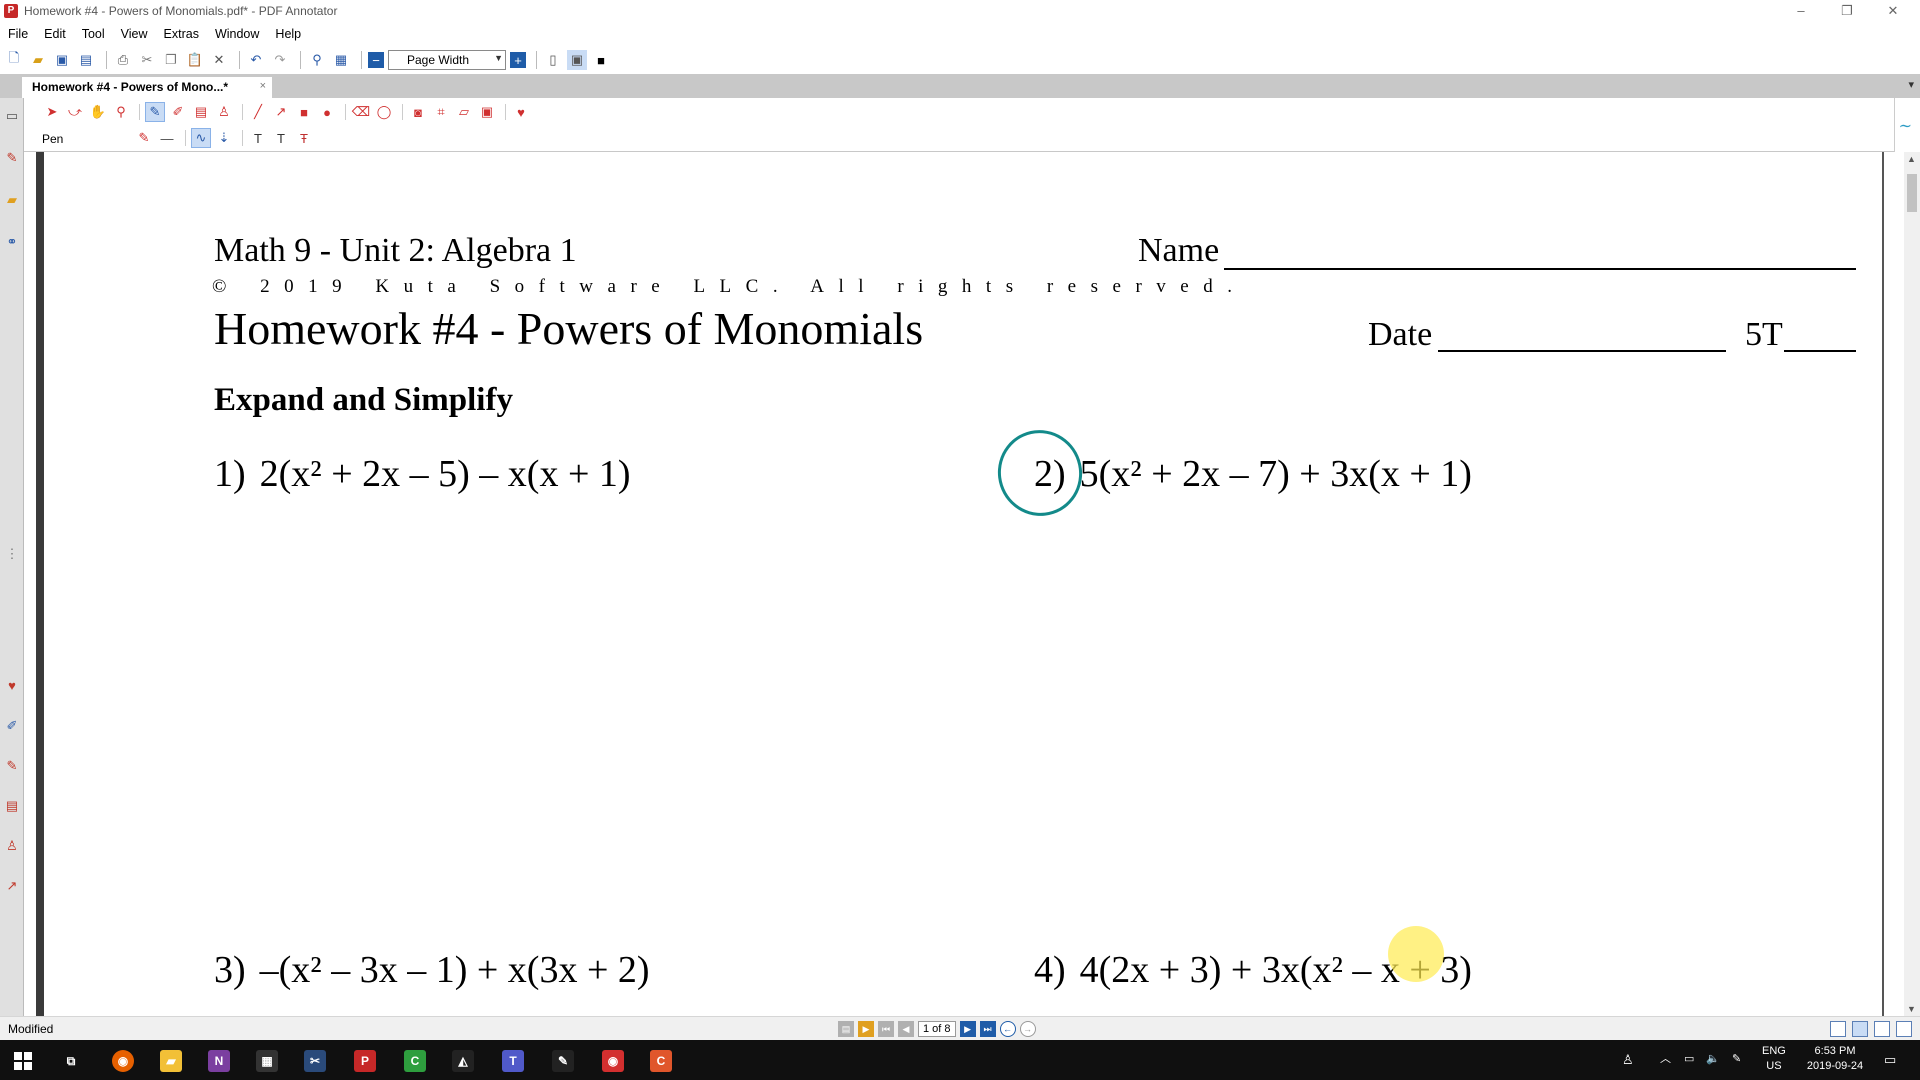  Describe the element at coordinates (86, 60) in the screenshot. I see `save-as-icon: ▤` at that location.